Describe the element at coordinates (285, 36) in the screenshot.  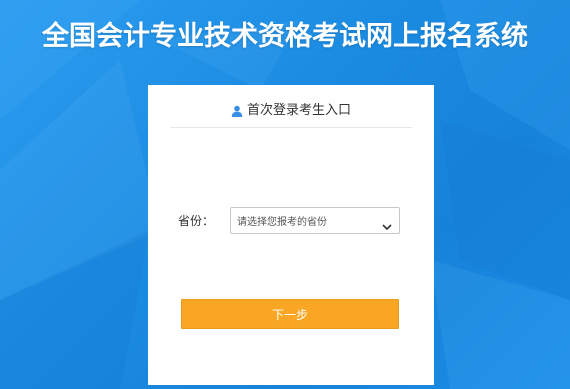
I see `page-title: 全国会计专业技术资格考试网上报名系统` at that location.